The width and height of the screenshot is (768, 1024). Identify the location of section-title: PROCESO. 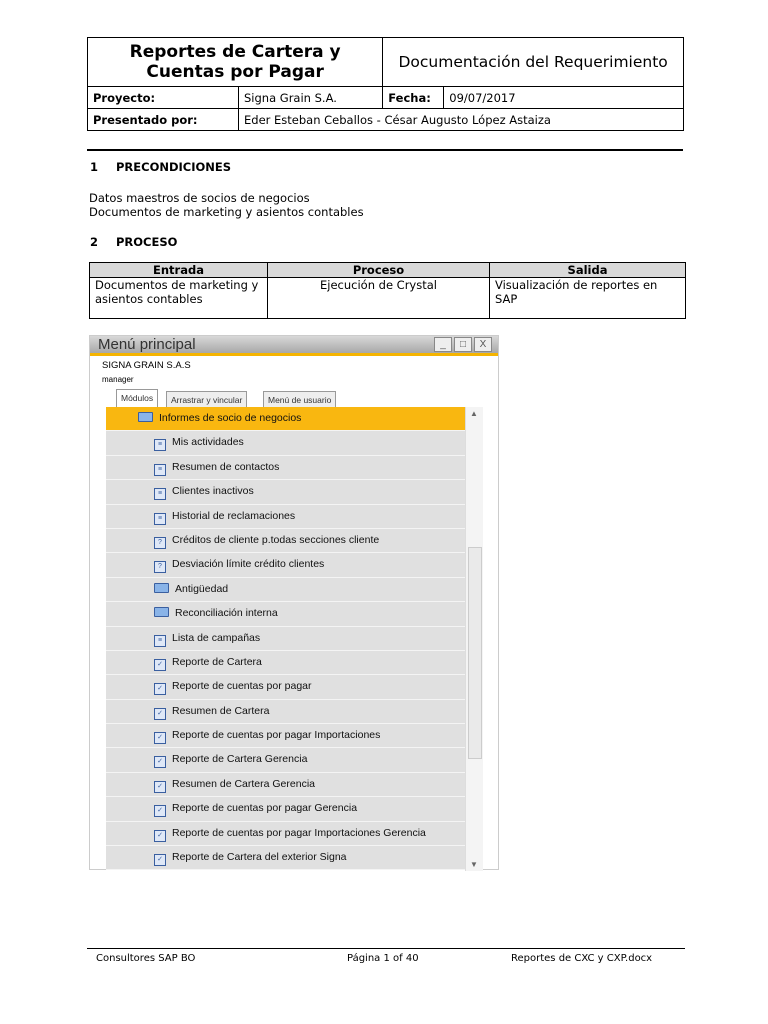
(147, 242).